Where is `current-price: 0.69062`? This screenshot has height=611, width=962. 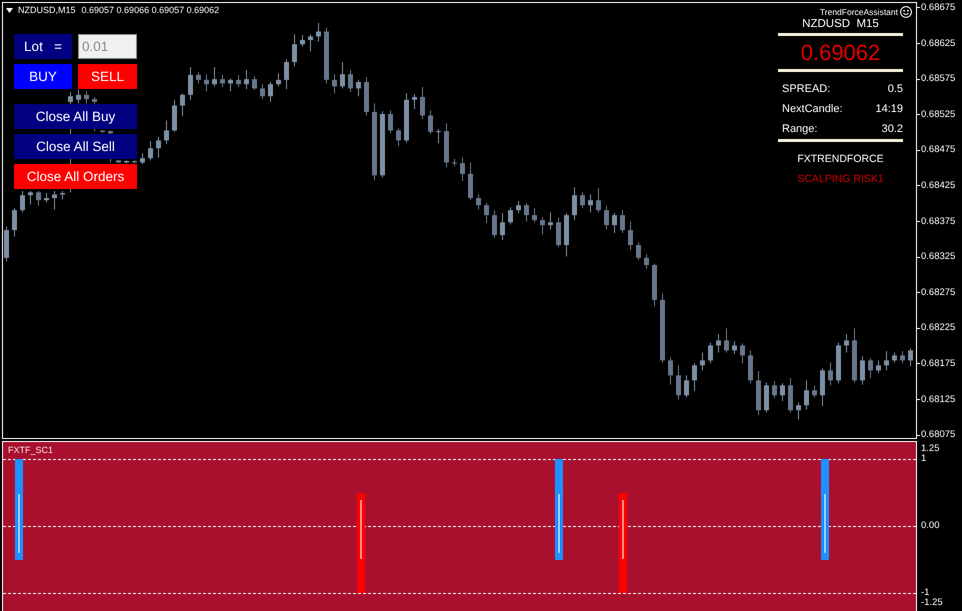 current-price: 0.69062 is located at coordinates (841, 53).